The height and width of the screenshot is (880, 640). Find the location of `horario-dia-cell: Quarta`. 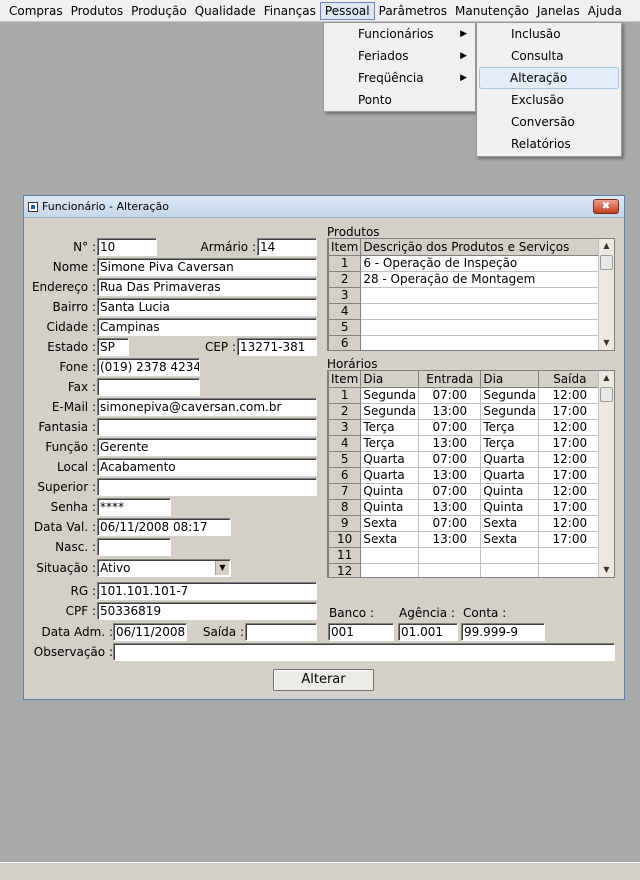

horario-dia-cell: Quarta is located at coordinates (390, 475).